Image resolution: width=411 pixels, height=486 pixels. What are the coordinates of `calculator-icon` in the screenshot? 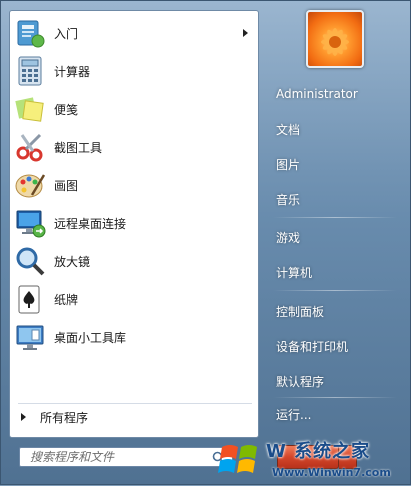 It's located at (30, 71).